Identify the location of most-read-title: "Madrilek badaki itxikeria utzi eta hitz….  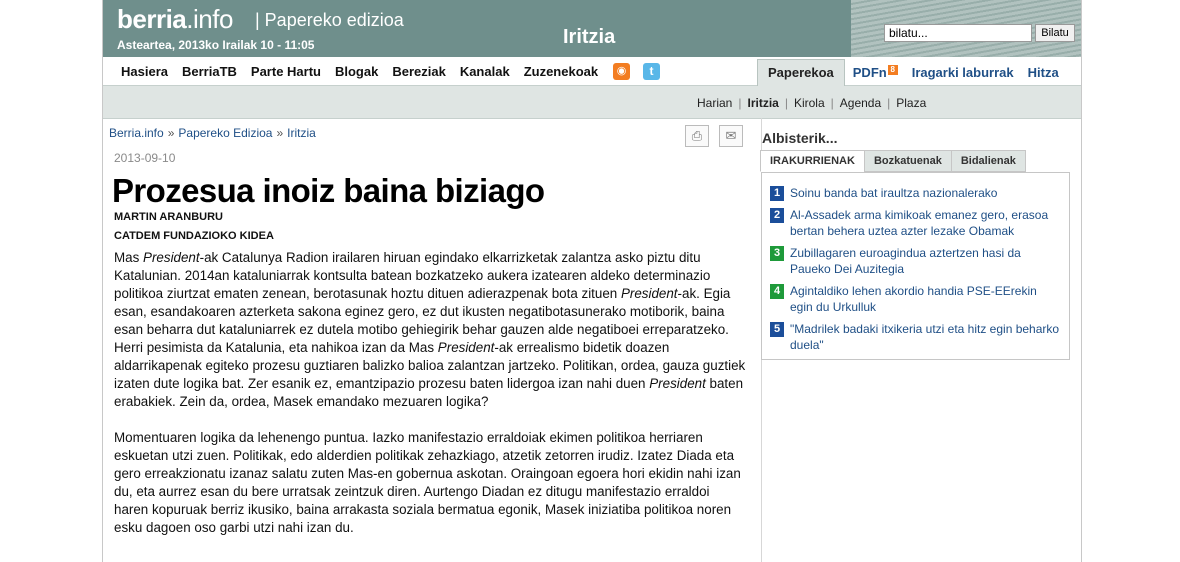
(925, 337).